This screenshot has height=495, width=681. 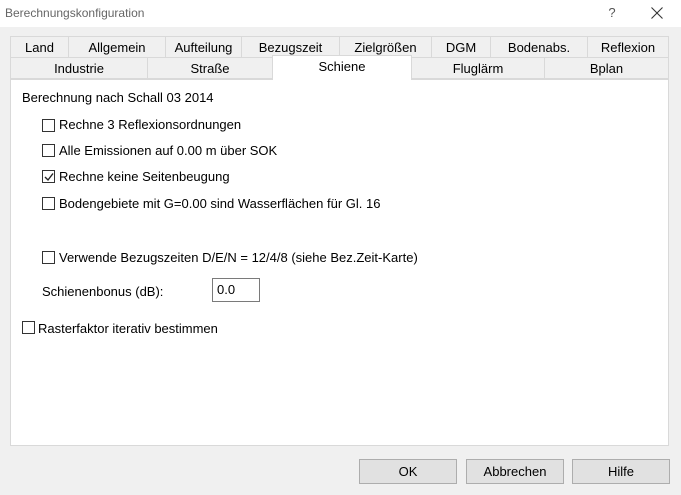 I want to click on tab-bodenabs: Bodenabs., so click(x=539, y=47).